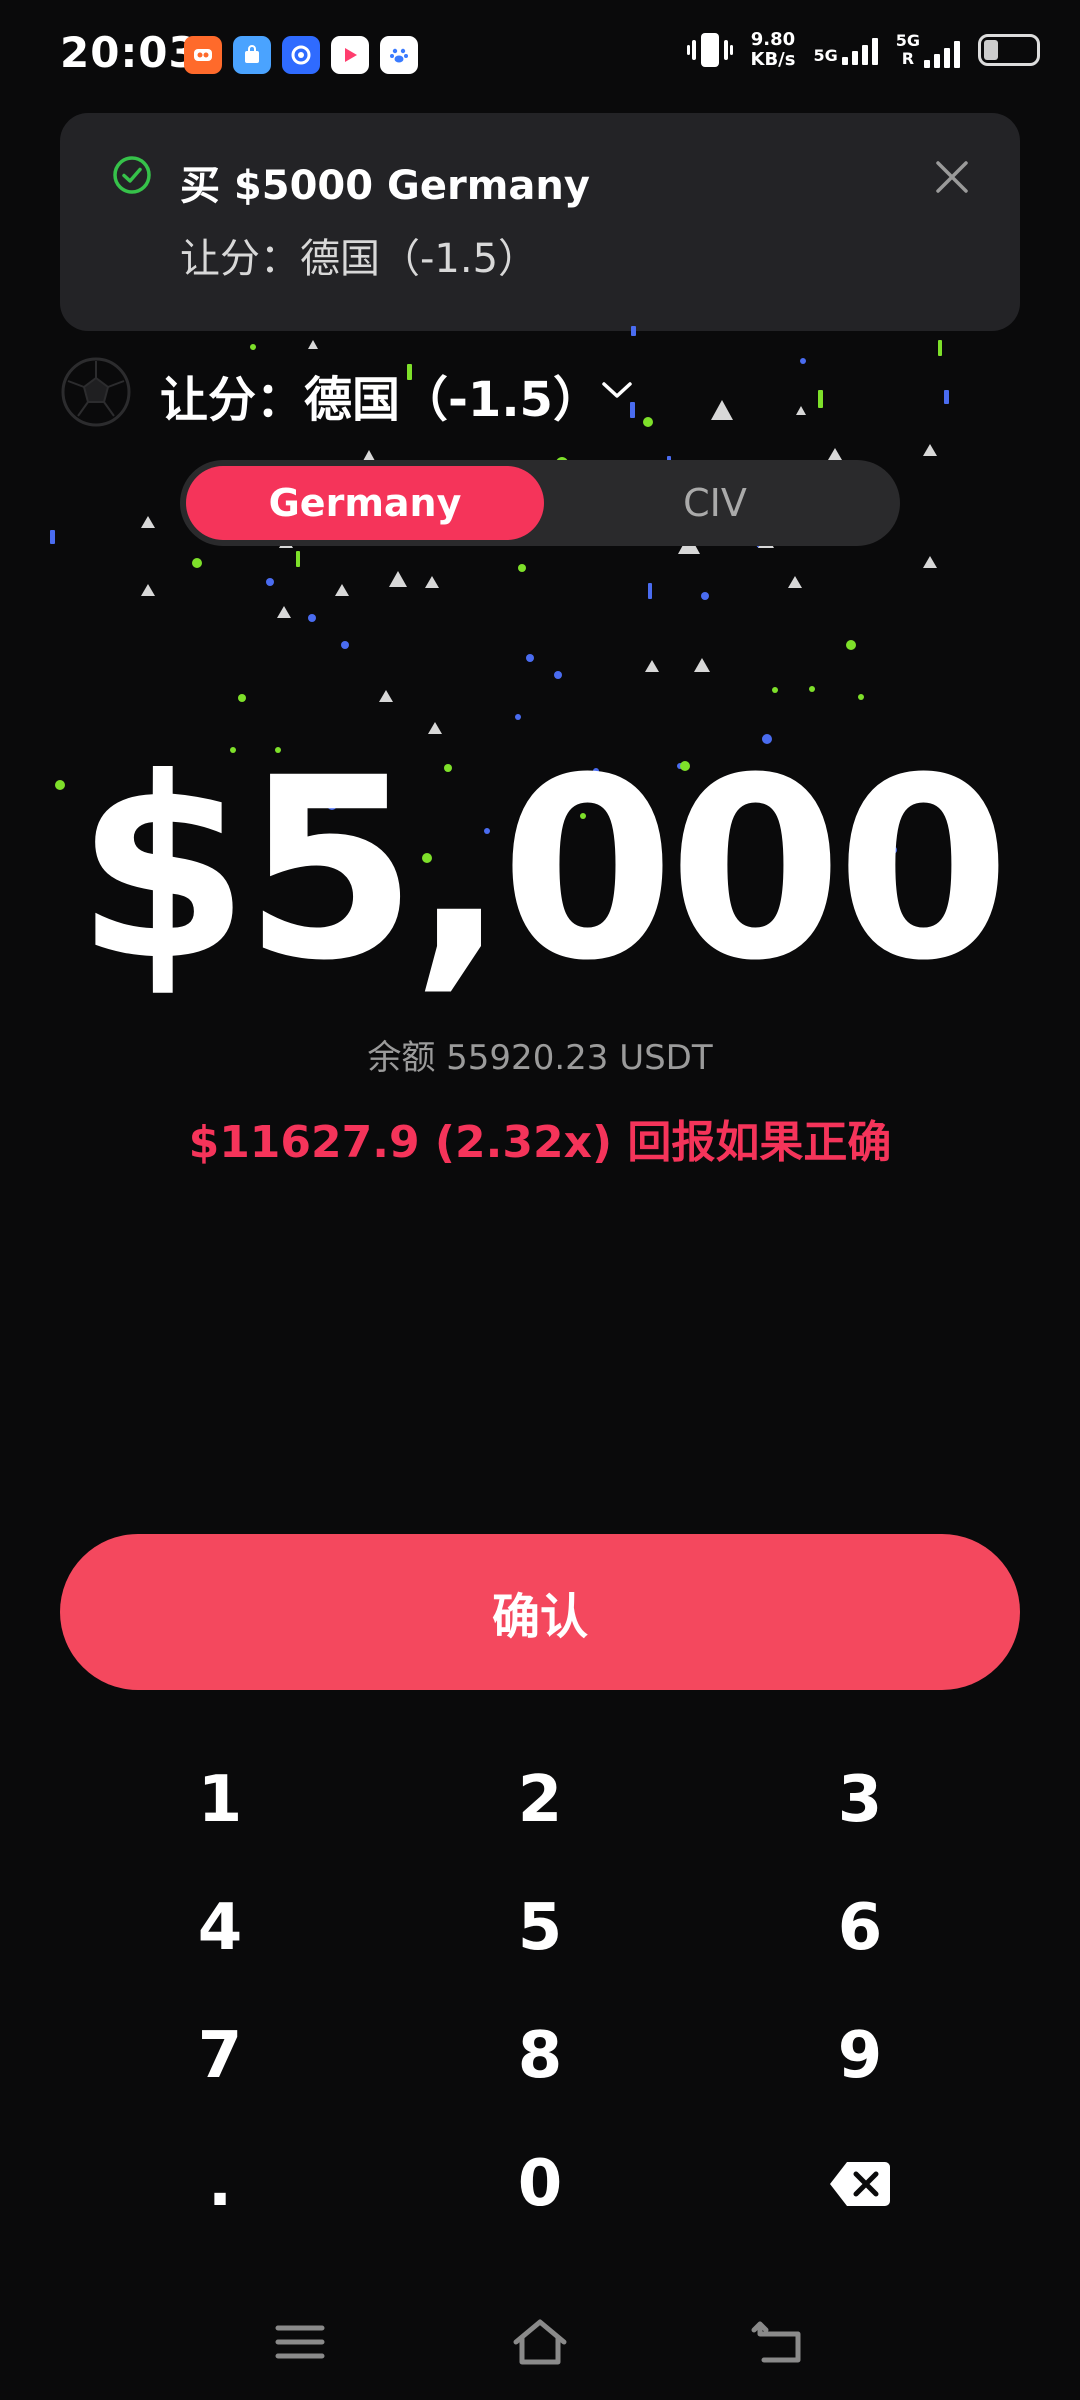 The width and height of the screenshot is (1080, 2400). I want to click on close-icon, so click(952, 177).